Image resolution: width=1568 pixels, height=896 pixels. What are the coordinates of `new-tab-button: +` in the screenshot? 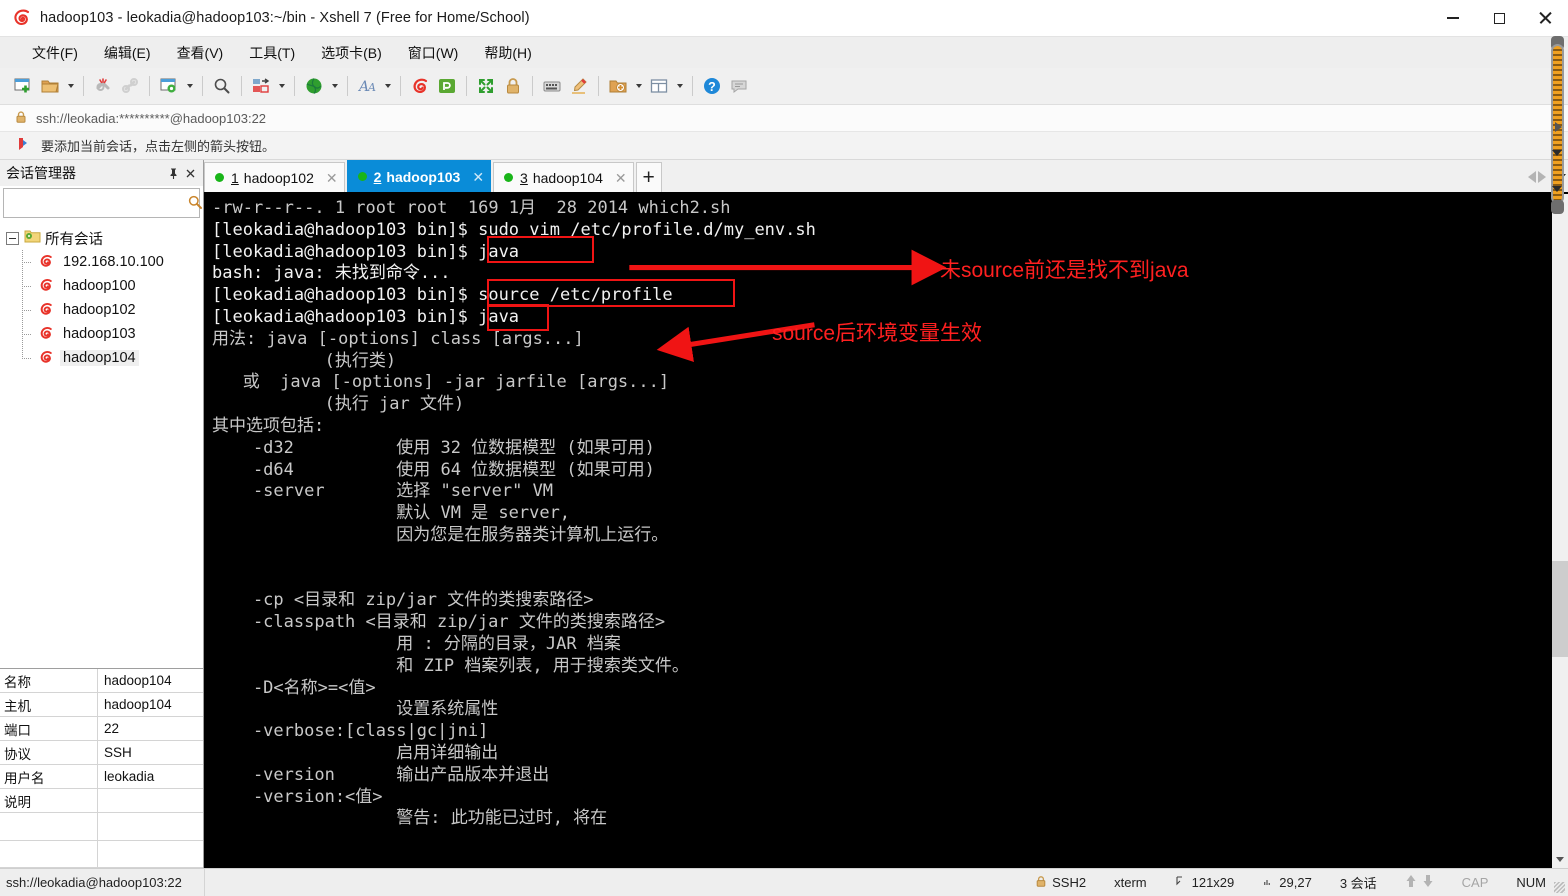 It's located at (648, 177).